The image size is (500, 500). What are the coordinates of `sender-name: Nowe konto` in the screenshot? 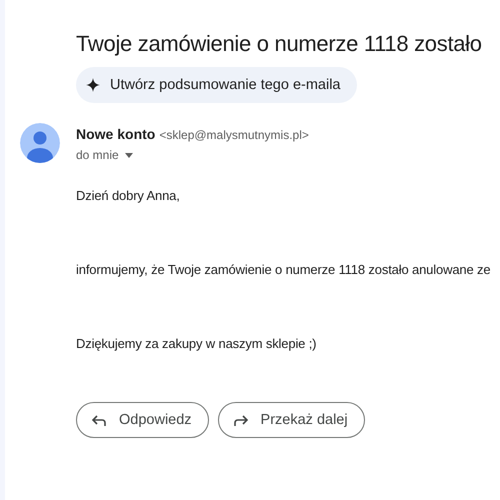 It's located at (116, 134).